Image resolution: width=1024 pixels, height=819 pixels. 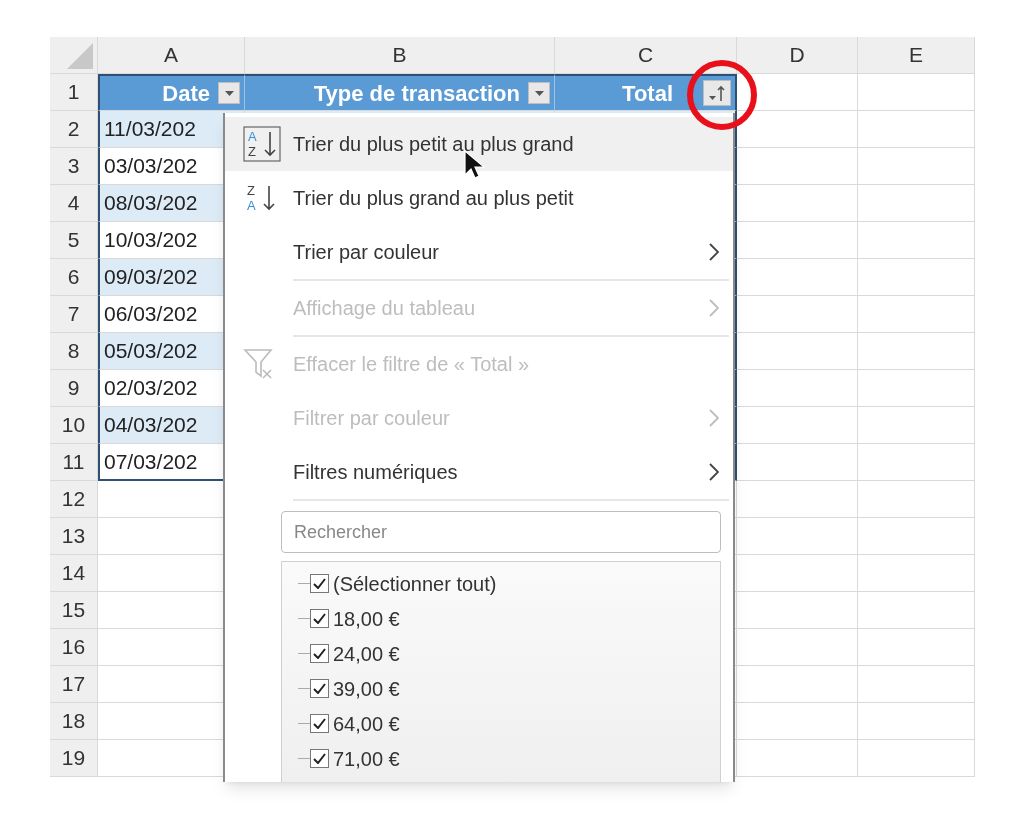 What do you see at coordinates (186, 93) in the screenshot?
I see `header-text: Date` at bounding box center [186, 93].